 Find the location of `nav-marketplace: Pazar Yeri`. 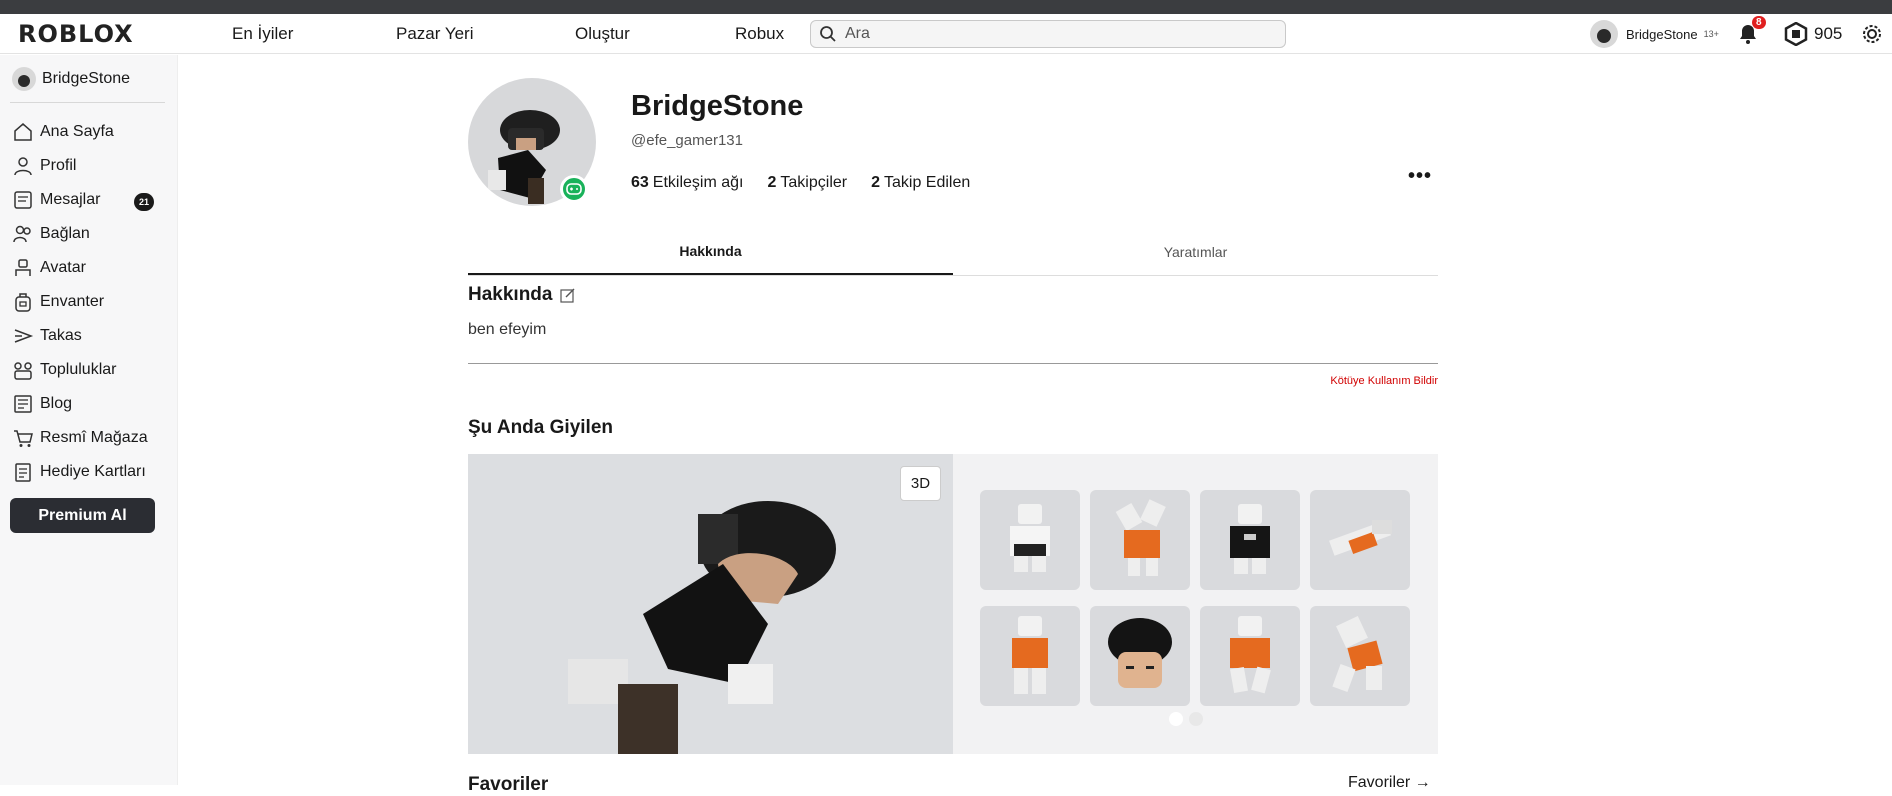

nav-marketplace: Pazar Yeri is located at coordinates (435, 34).